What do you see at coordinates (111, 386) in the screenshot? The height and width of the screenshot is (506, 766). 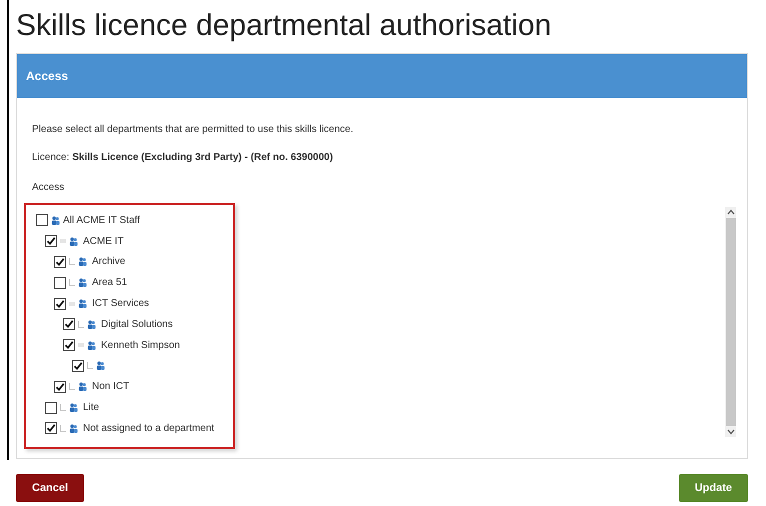 I see `department-label: Non ICT` at bounding box center [111, 386].